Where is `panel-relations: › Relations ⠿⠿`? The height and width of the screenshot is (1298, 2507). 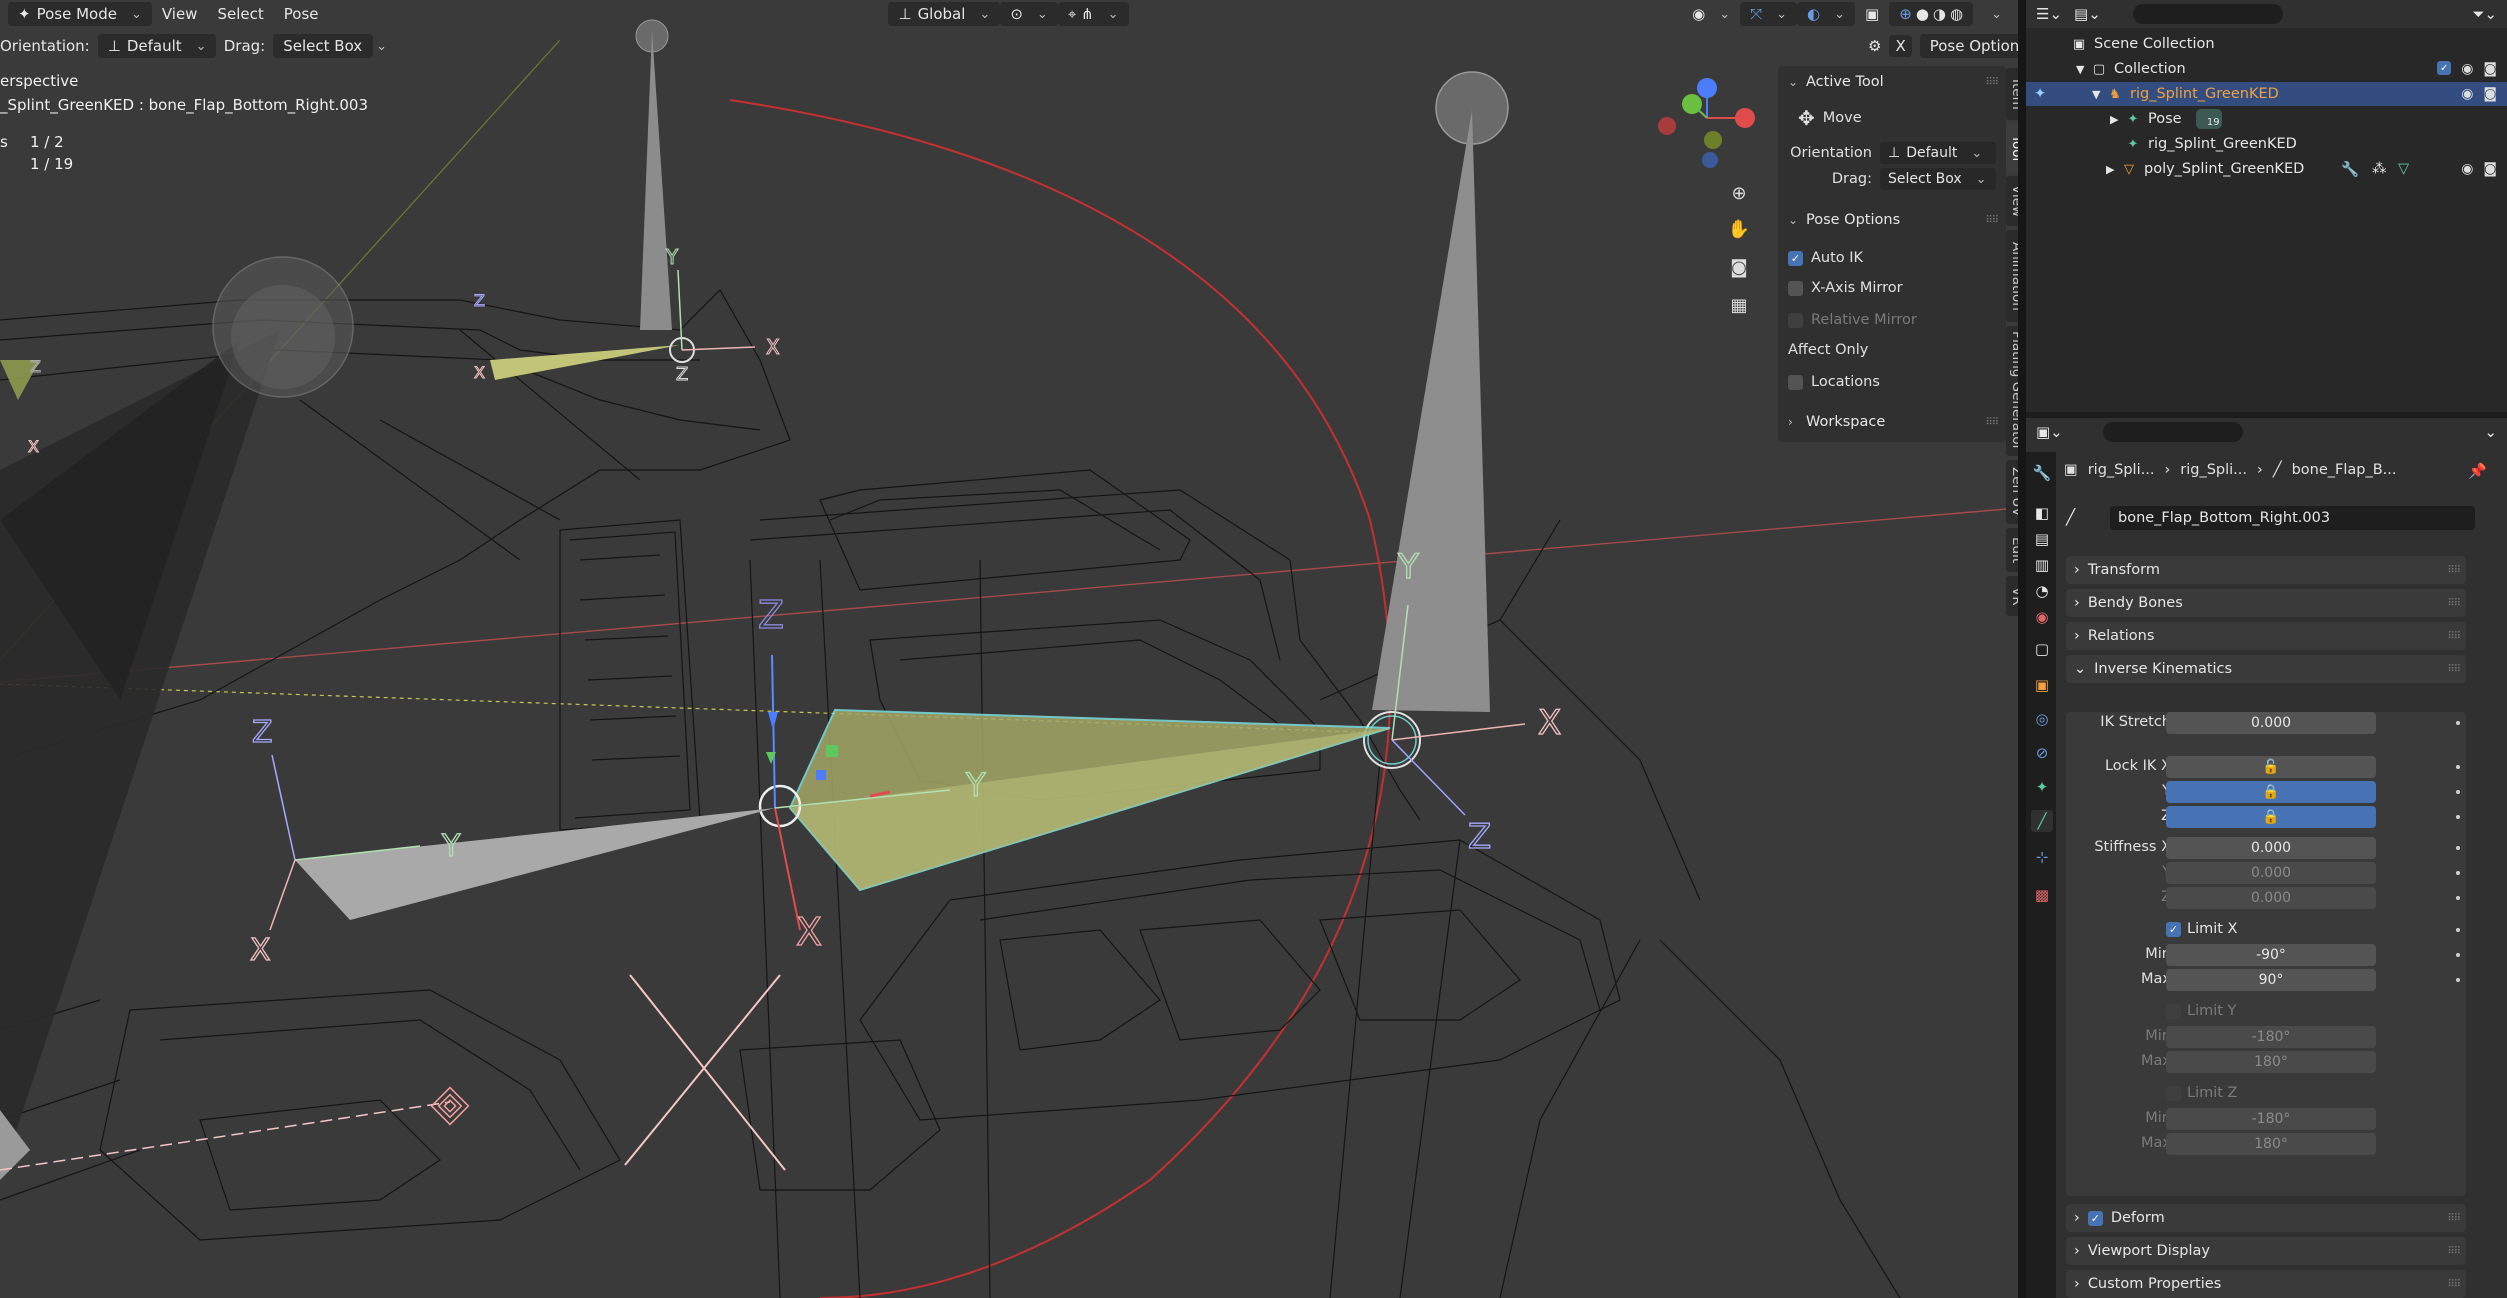 panel-relations: › Relations ⠿⠿ is located at coordinates (2266, 636).